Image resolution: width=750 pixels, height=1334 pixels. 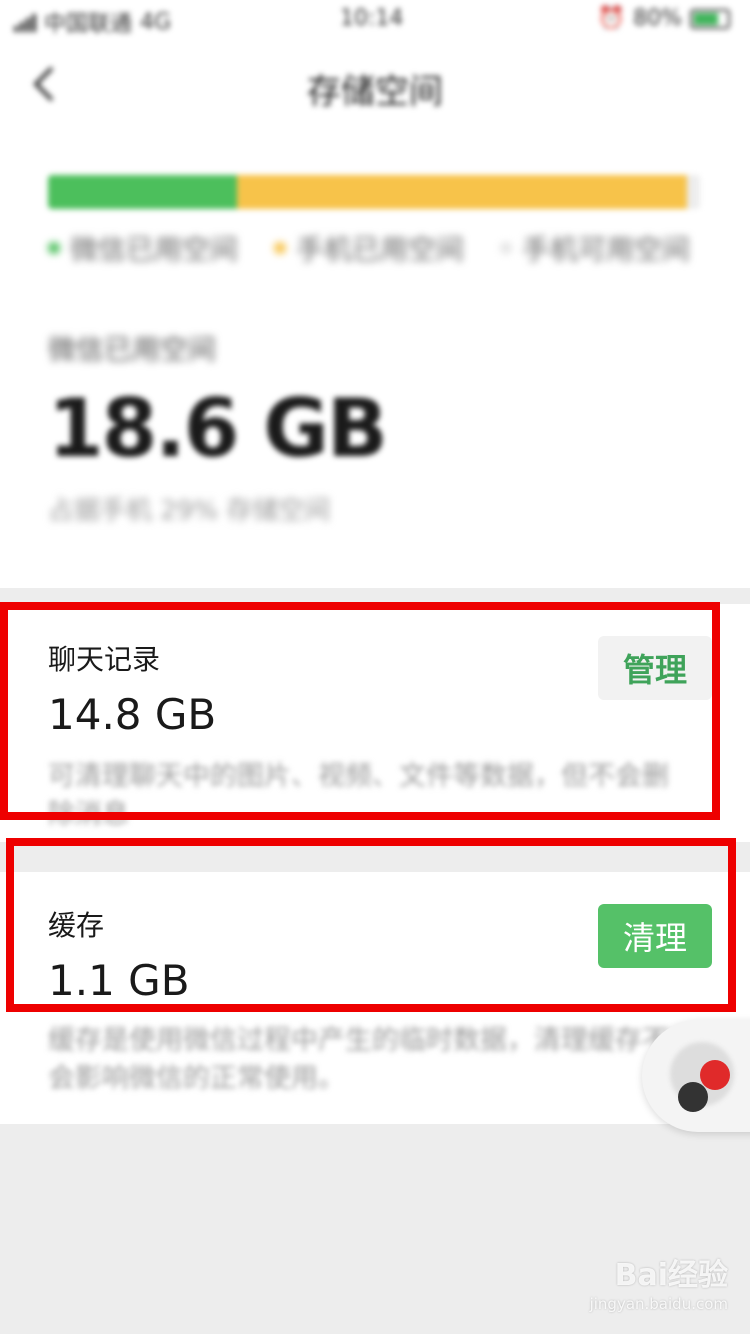 I want to click on carrier-label: 中国联通, so click(x=88, y=24).